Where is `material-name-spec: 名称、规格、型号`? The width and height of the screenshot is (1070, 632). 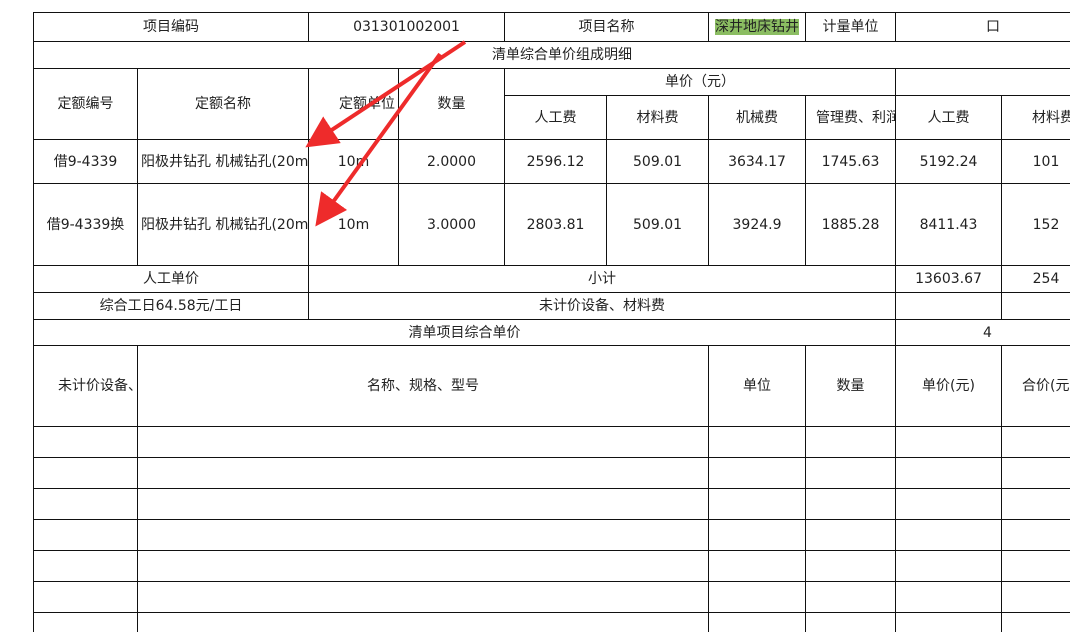 material-name-spec: 名称、规格、型号 is located at coordinates (423, 386).